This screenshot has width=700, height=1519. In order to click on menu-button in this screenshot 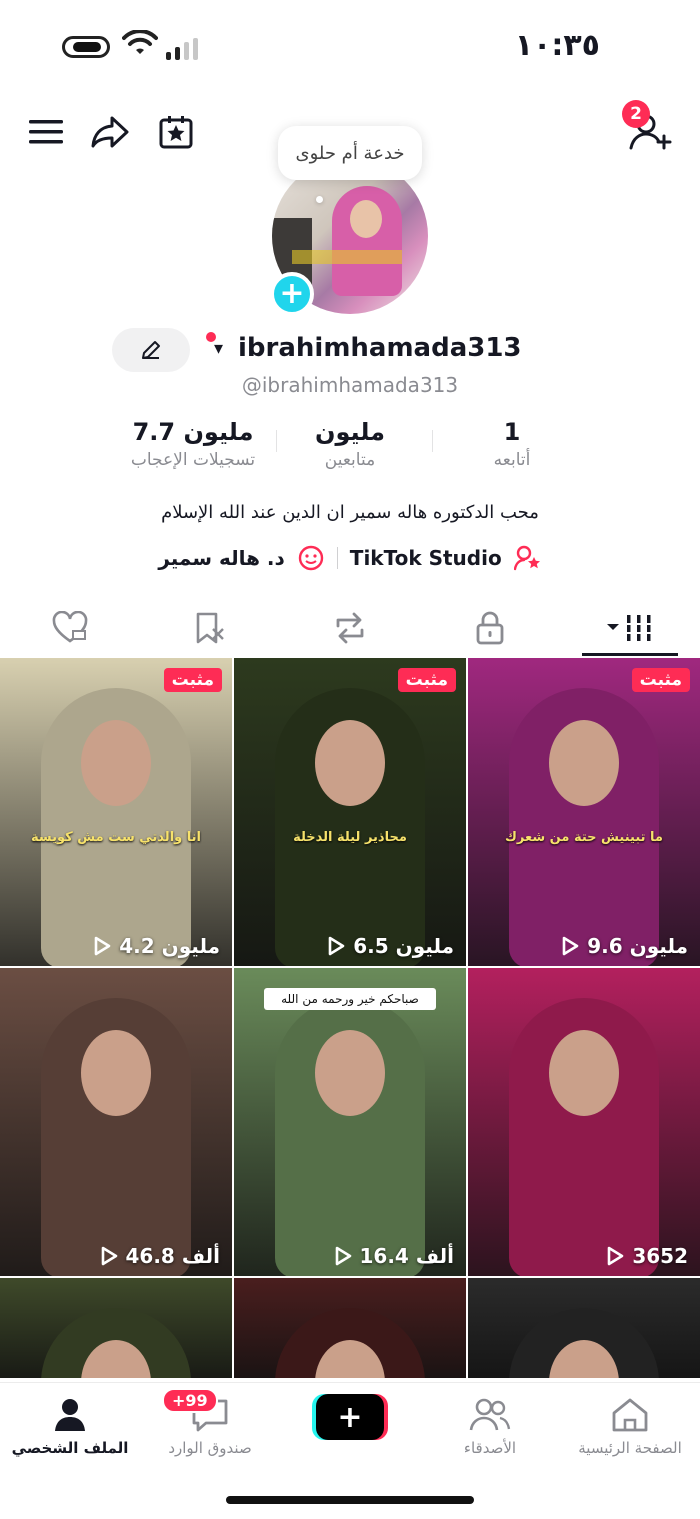, I will do `click(46, 132)`.